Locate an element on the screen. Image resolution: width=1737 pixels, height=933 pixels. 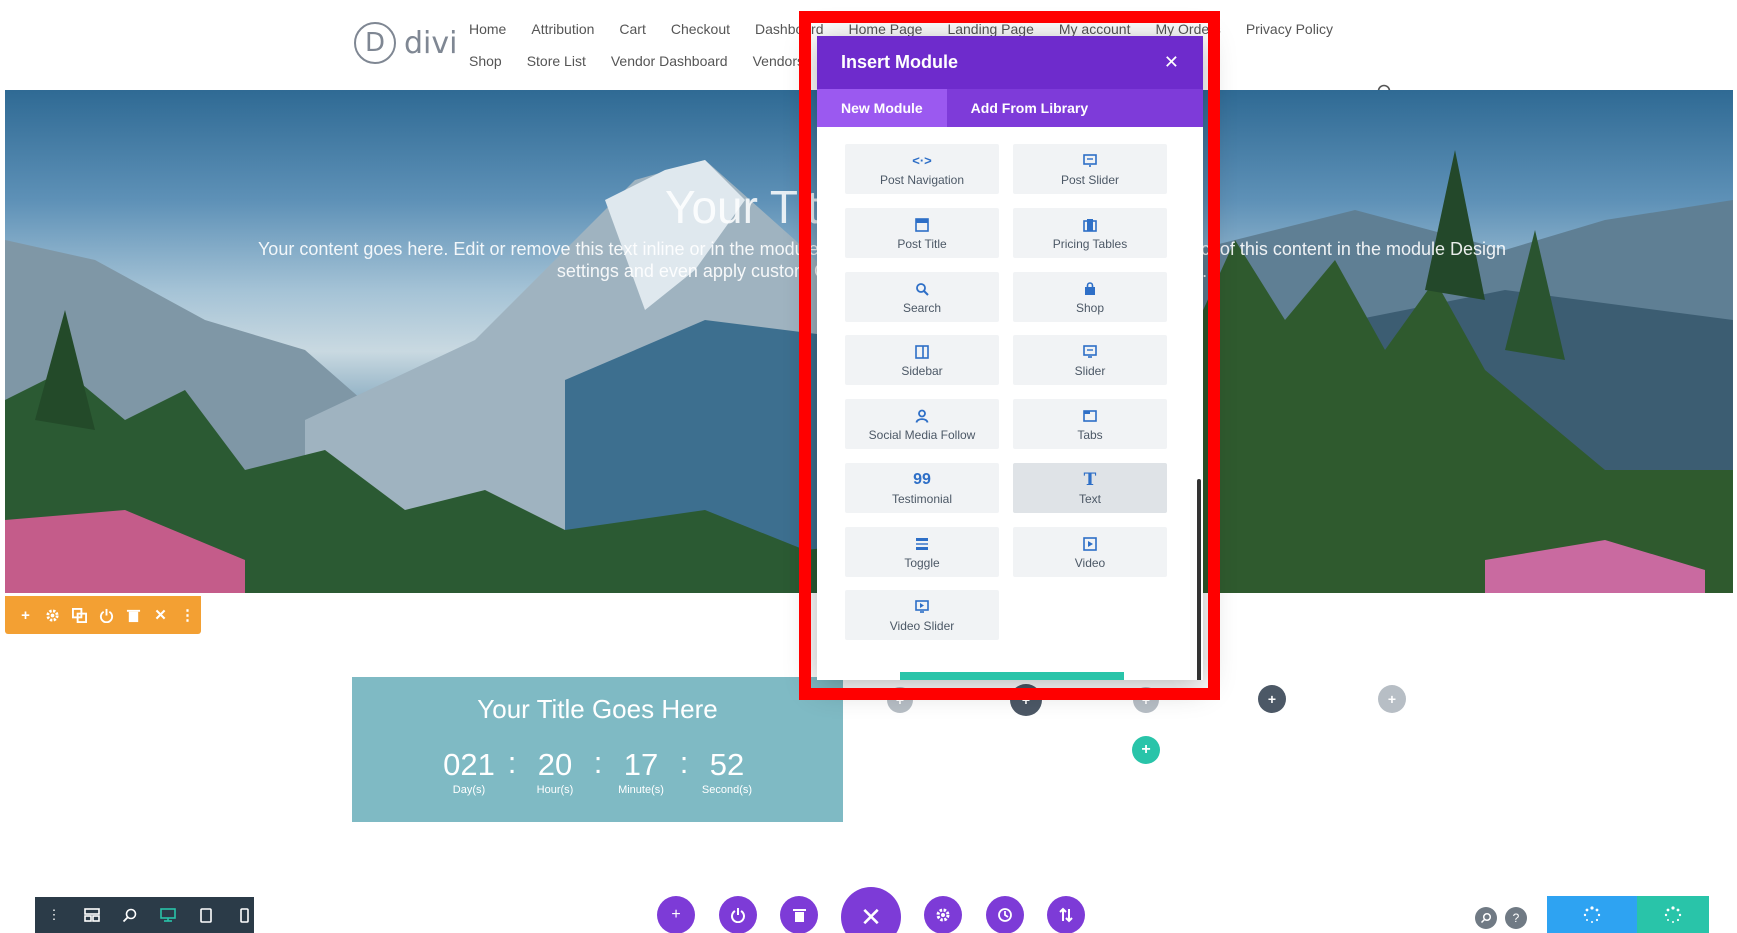
countdown-title: Your Title Goes Here is located at coordinates (597, 709).